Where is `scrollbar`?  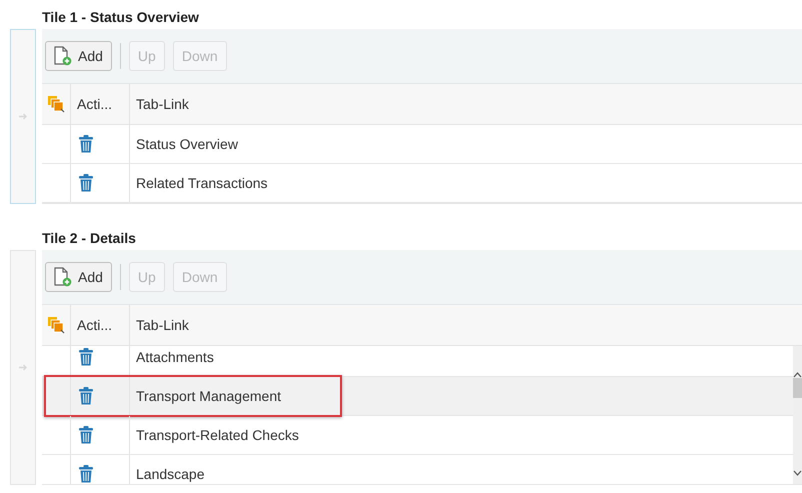 scrollbar is located at coordinates (797, 415).